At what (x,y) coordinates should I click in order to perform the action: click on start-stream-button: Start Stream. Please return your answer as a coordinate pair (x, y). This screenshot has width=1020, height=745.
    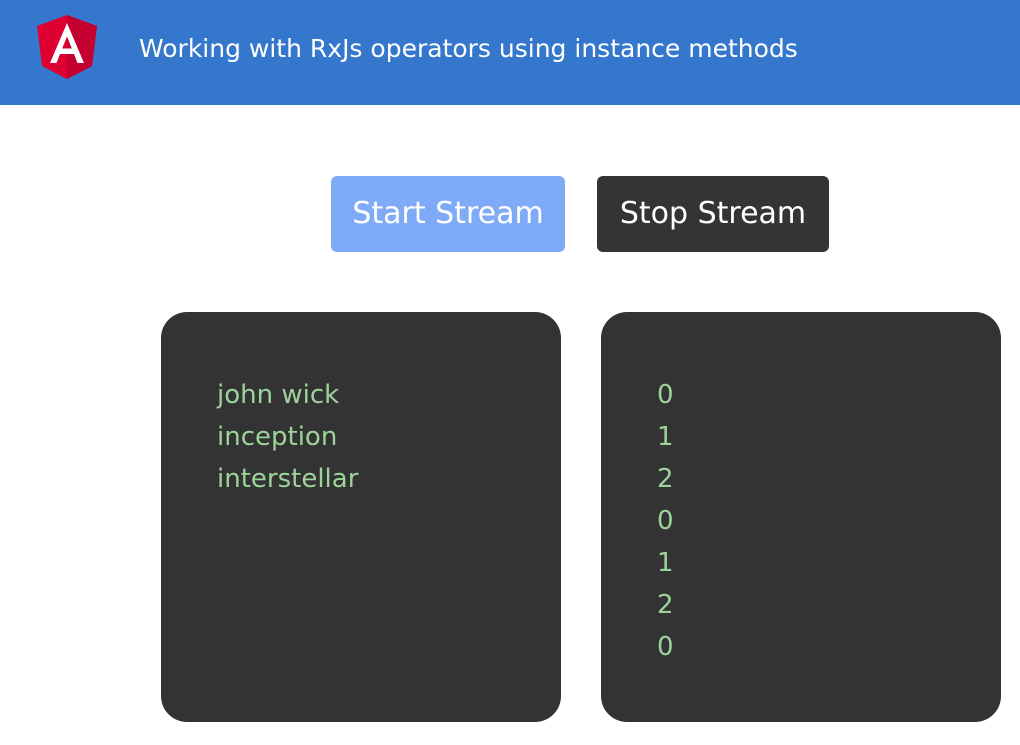
    Looking at the image, I should click on (448, 214).